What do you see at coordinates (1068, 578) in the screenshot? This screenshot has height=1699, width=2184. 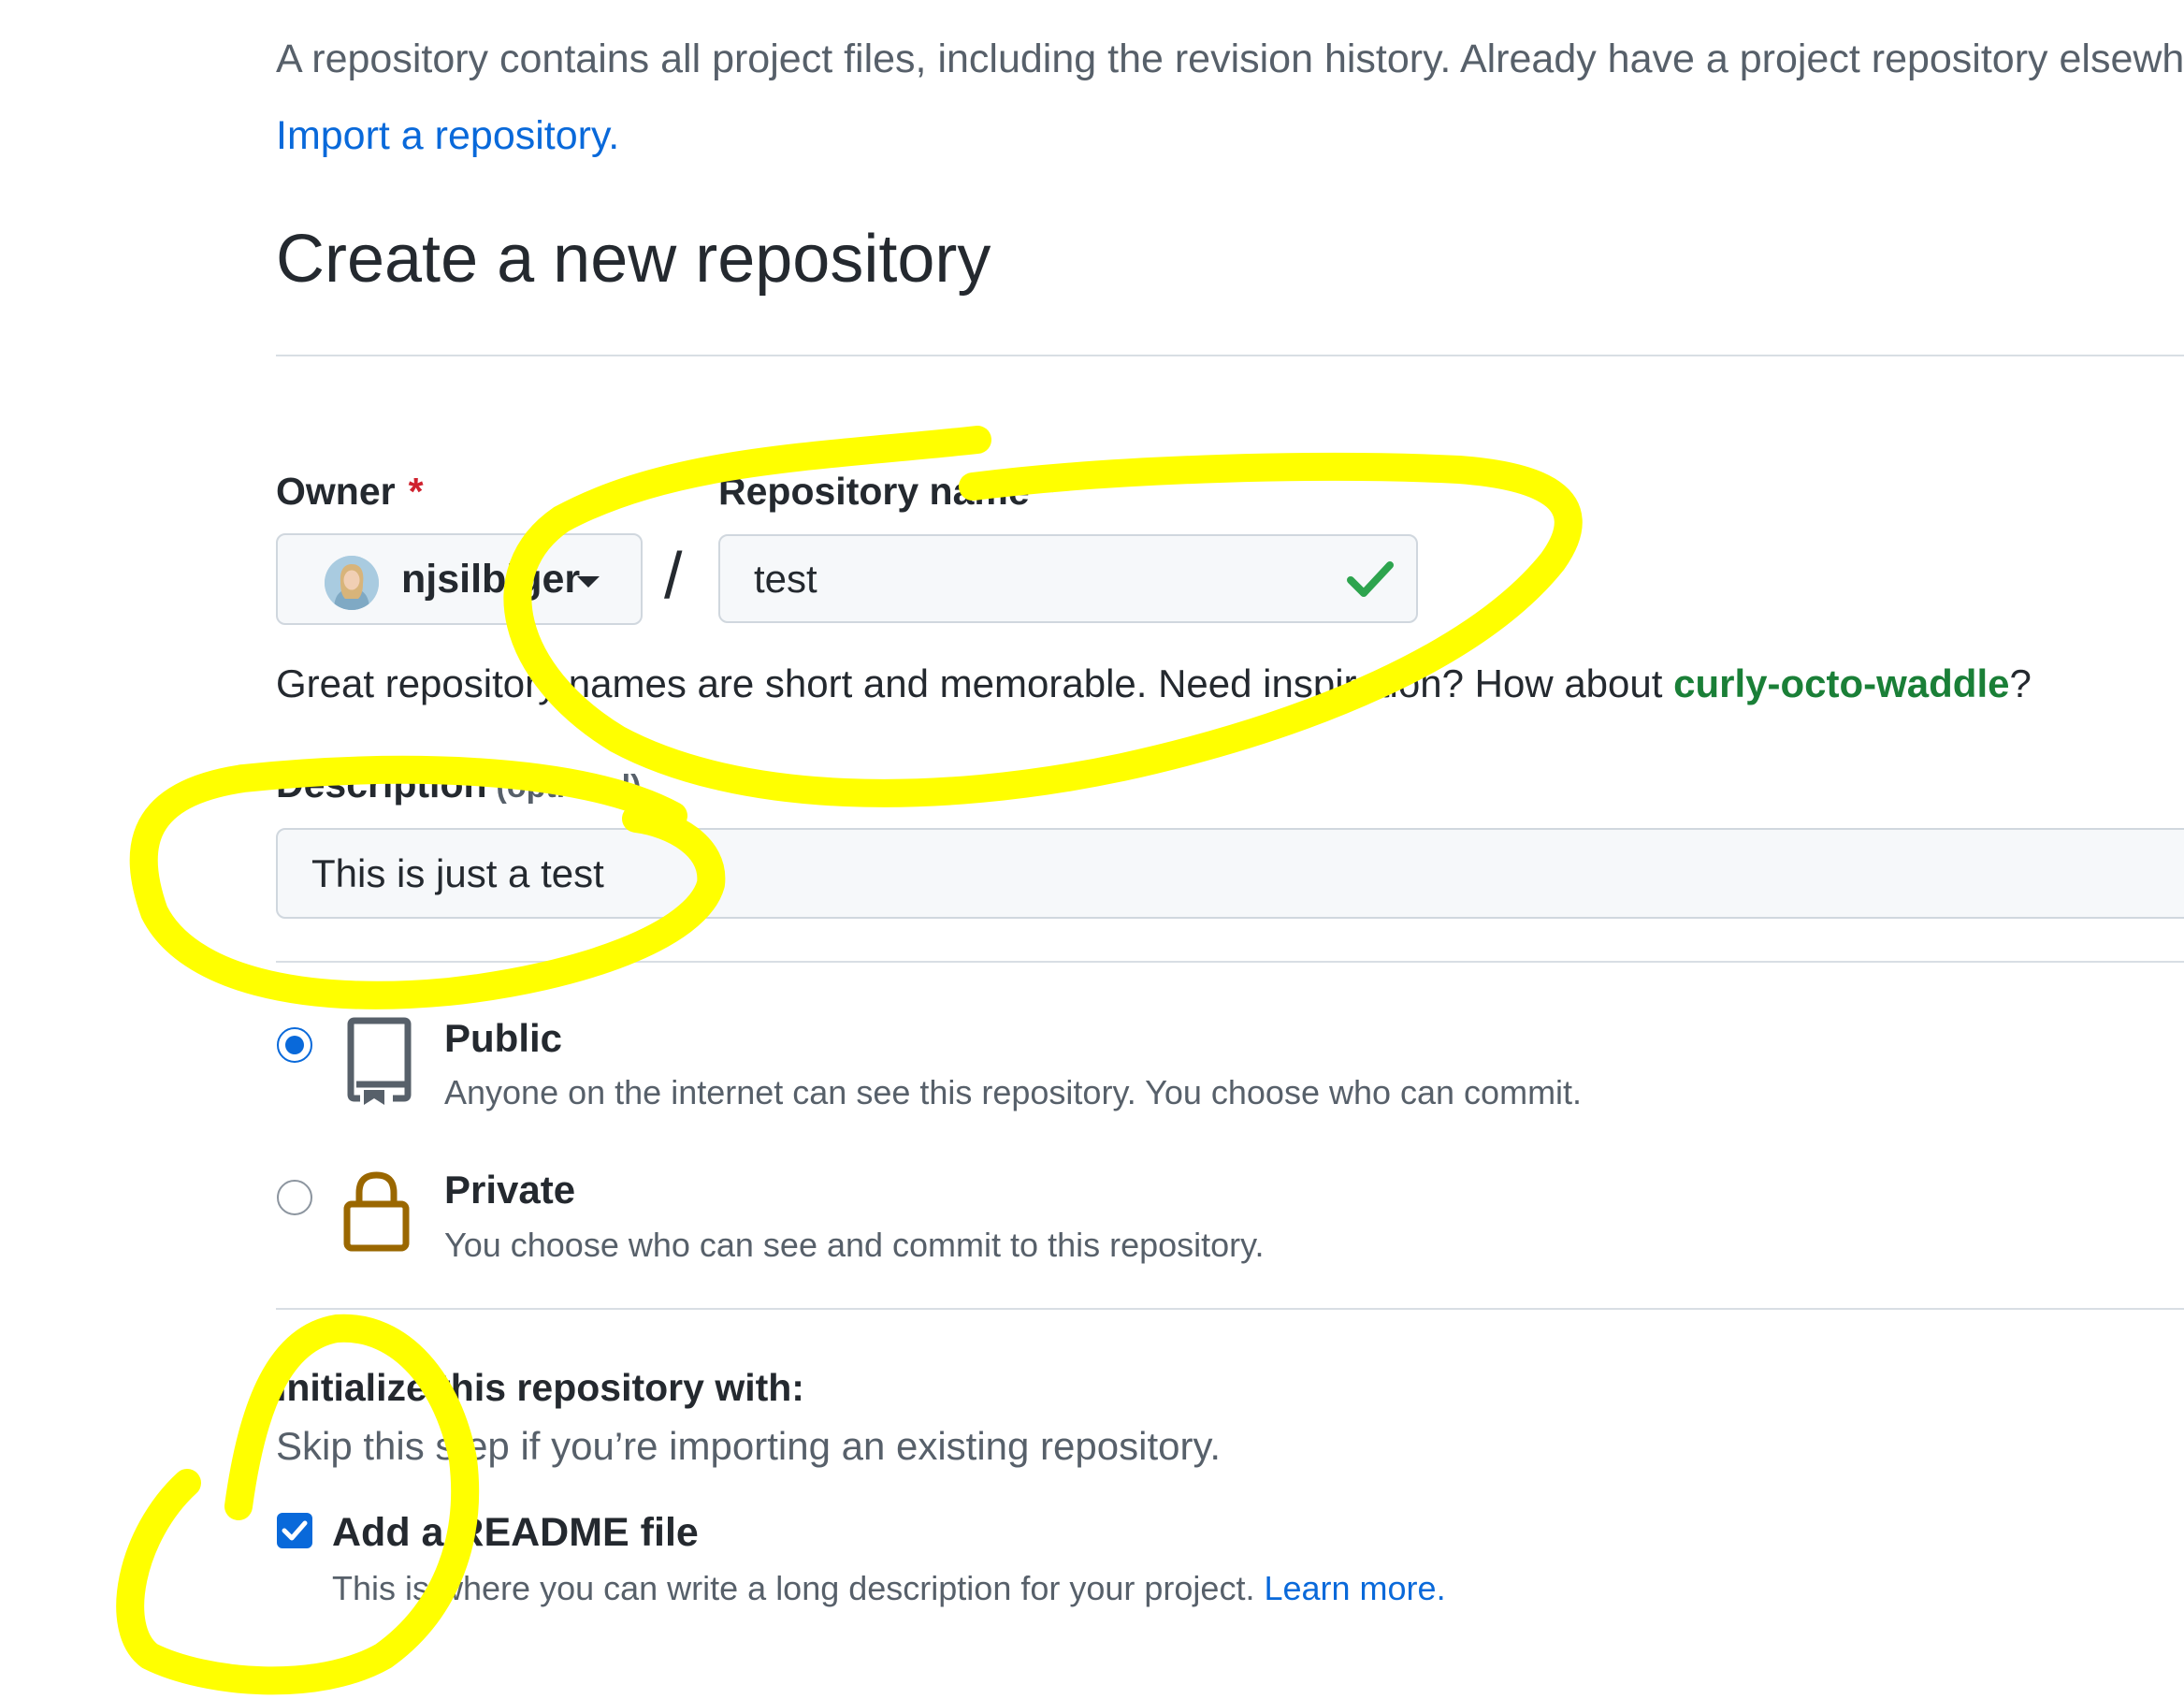 I see `repo-name-input` at bounding box center [1068, 578].